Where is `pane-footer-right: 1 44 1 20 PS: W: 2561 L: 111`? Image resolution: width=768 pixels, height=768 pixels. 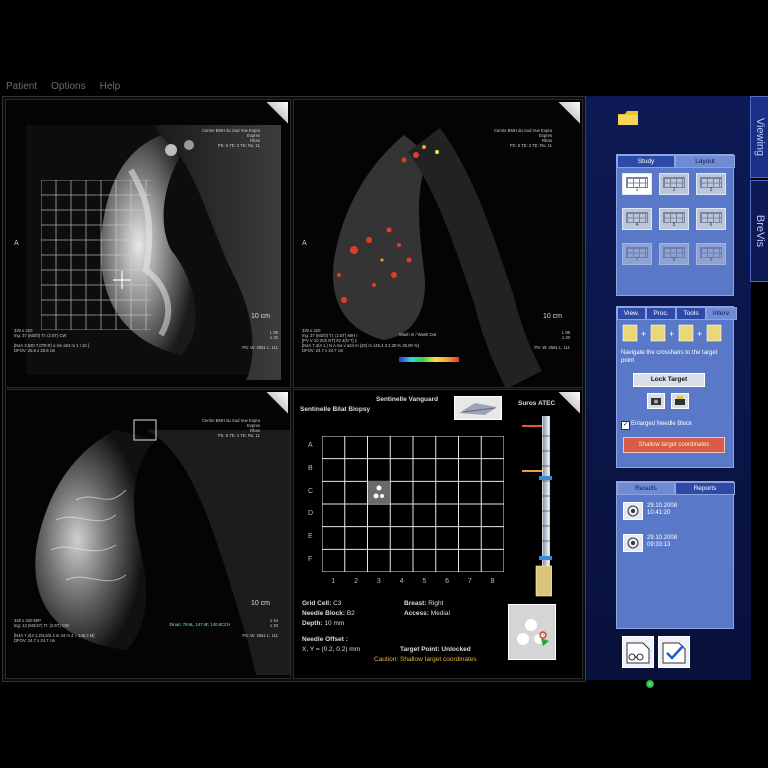
pane-footer-right: 1 44 1 20 PS: W: 2561 L: 111 is located at coordinates (260, 628).